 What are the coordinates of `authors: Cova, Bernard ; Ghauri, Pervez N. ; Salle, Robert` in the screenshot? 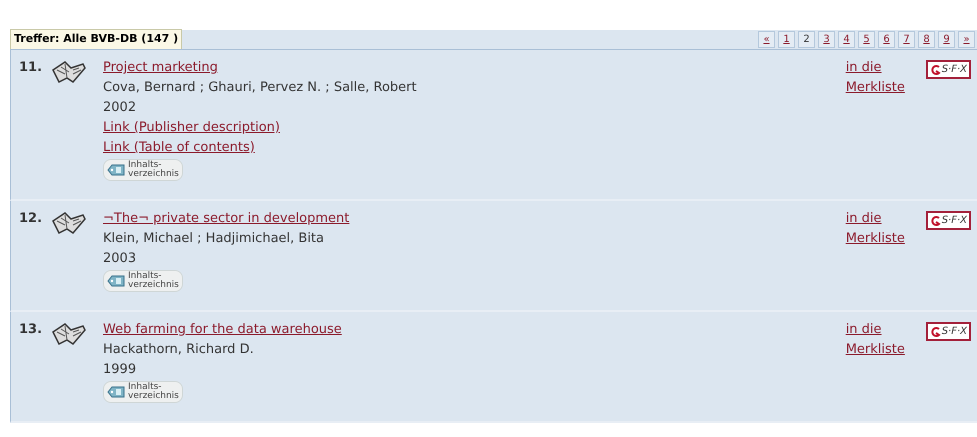 It's located at (260, 88).